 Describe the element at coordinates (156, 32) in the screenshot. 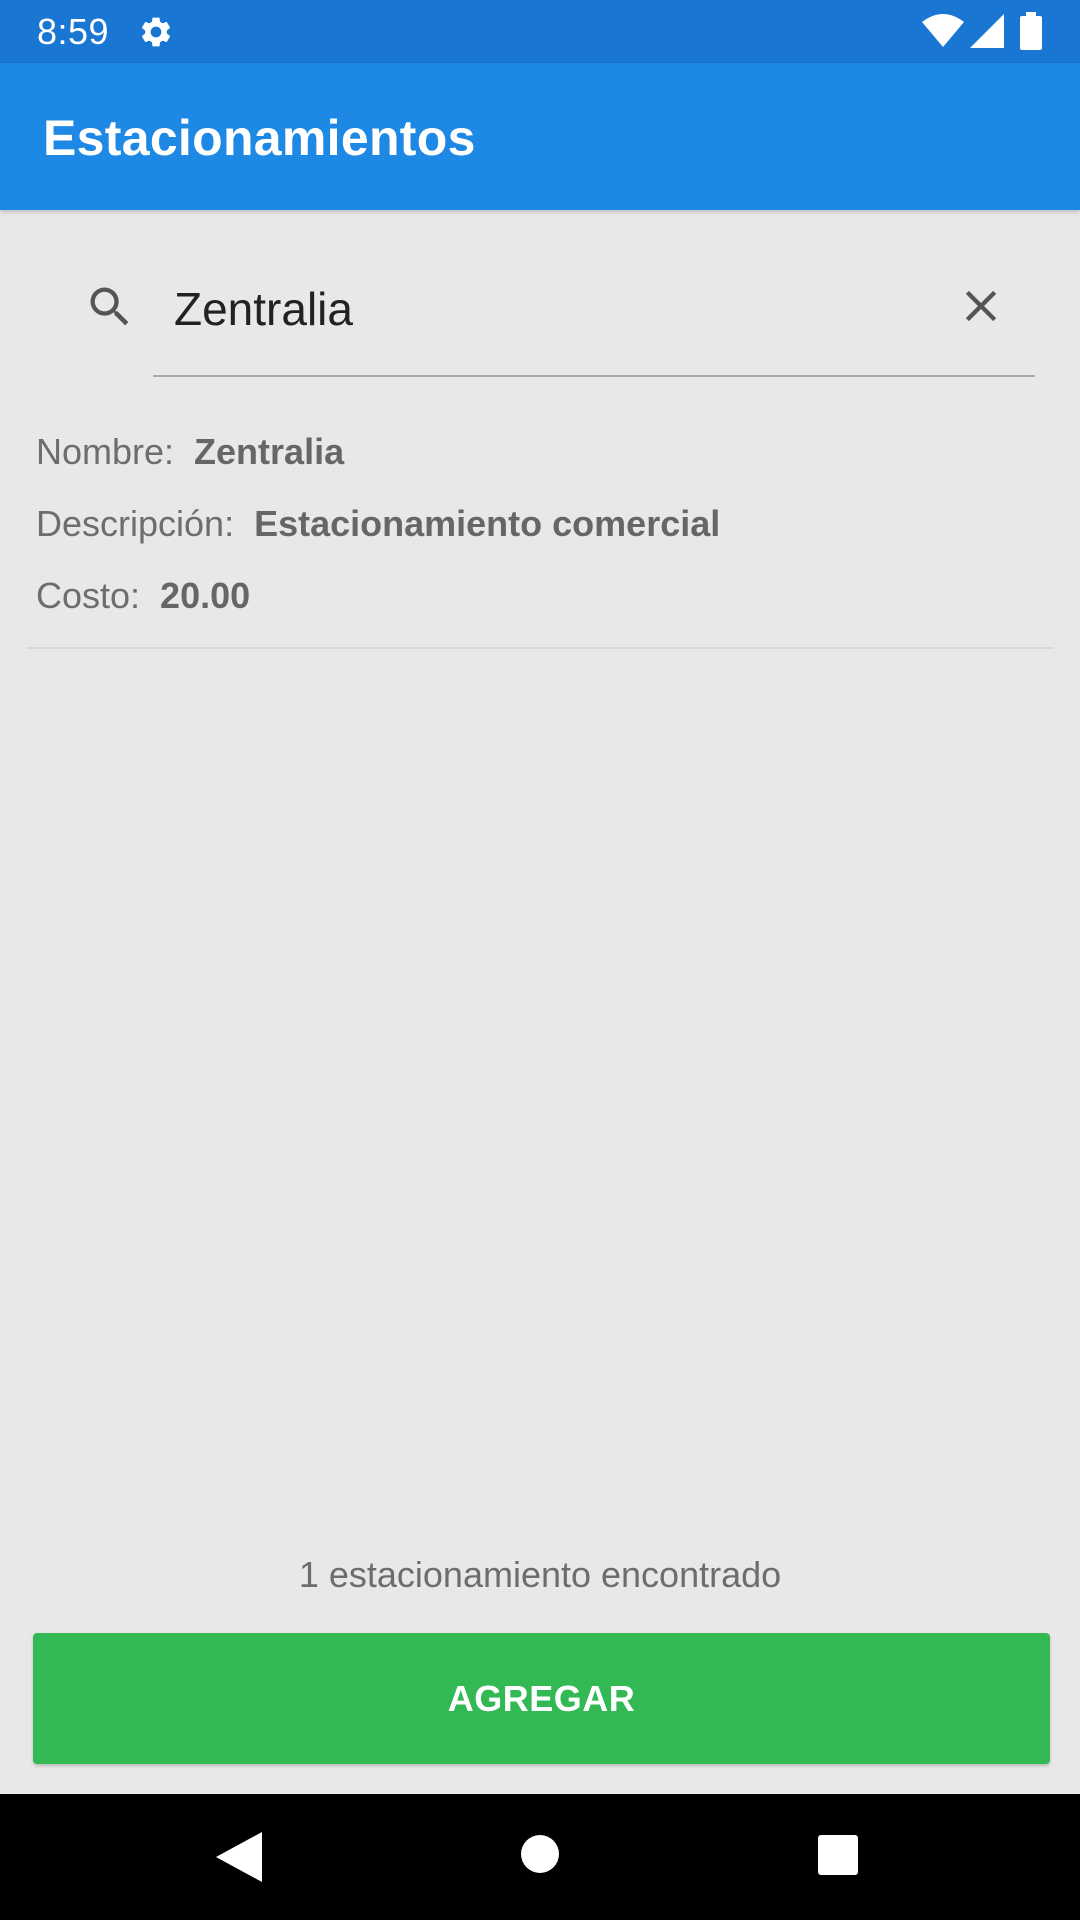

I see `gear-icon` at that location.